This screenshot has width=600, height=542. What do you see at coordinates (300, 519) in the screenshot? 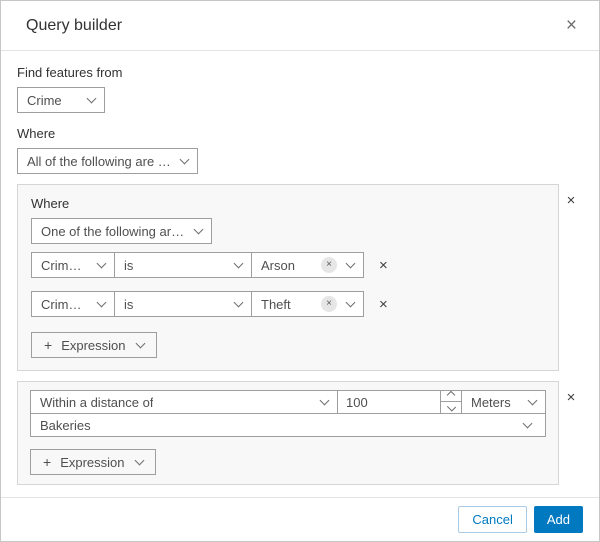
I see `dialog-footer: Cancel Add` at bounding box center [300, 519].